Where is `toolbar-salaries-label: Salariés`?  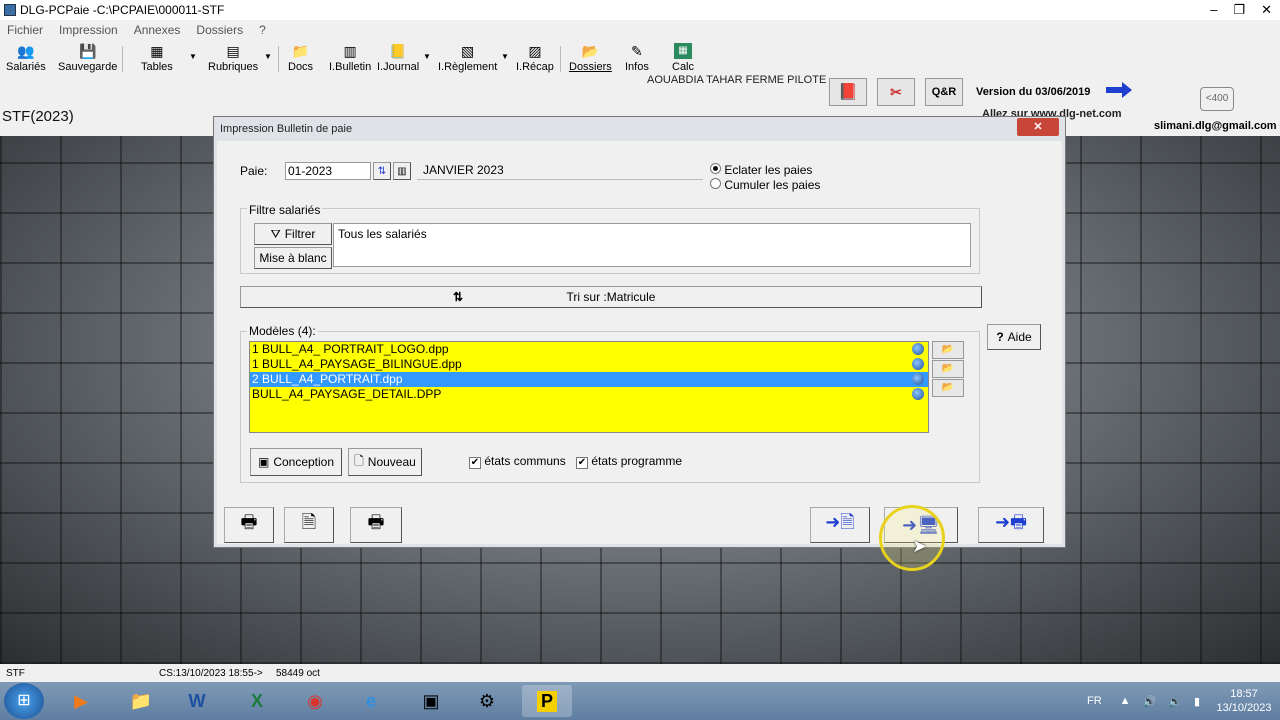
toolbar-salaries-label: Salariés is located at coordinates (26, 67).